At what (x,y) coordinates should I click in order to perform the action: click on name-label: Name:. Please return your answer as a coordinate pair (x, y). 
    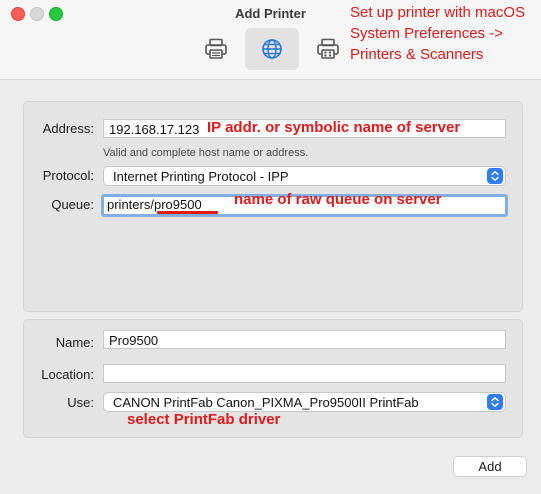
    Looking at the image, I should click on (74, 342).